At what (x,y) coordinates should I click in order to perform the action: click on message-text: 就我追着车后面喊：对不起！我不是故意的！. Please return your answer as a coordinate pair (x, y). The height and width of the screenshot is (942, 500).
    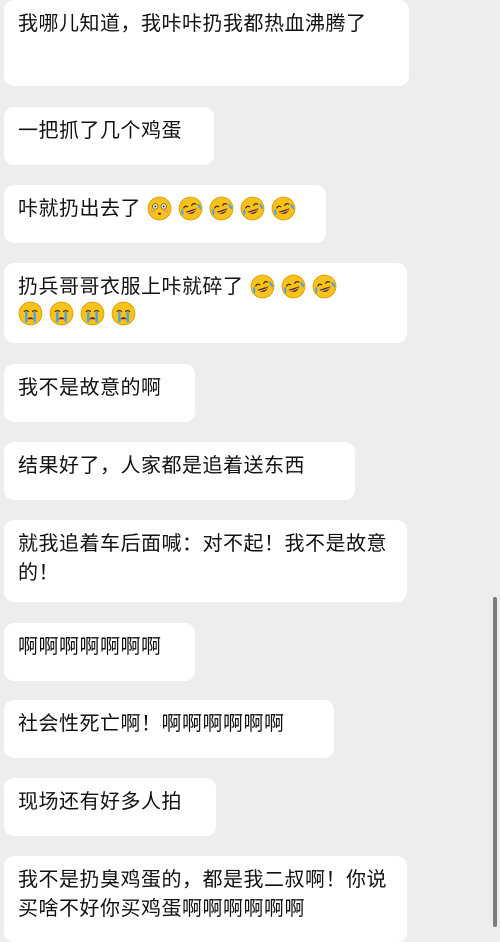
    Looking at the image, I should click on (202, 557).